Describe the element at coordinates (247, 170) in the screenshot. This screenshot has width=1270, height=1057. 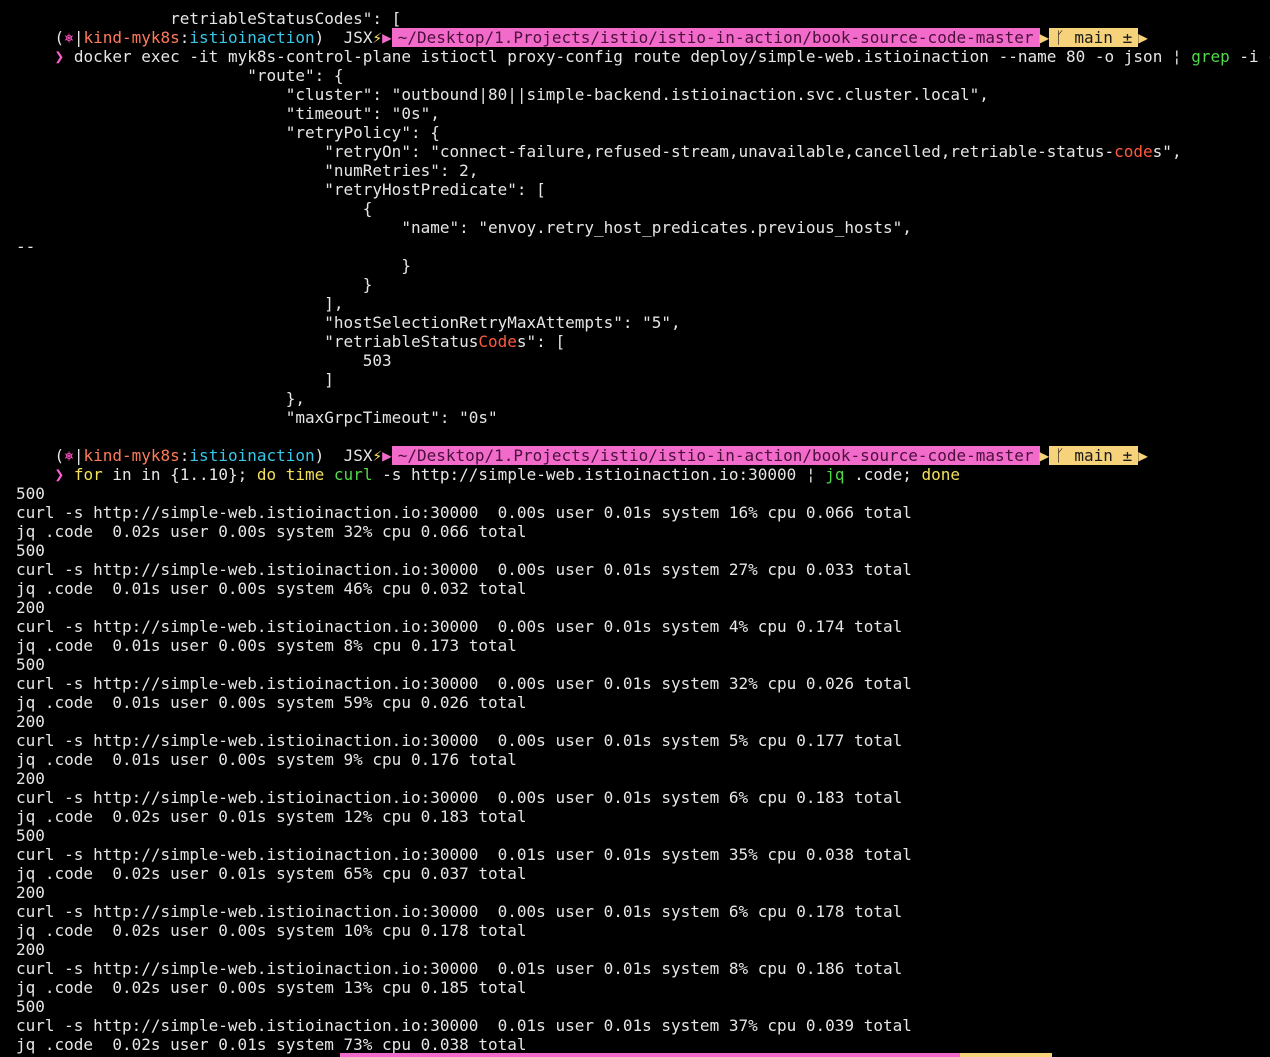
I see `json-line: "numRetries": 2,` at that location.